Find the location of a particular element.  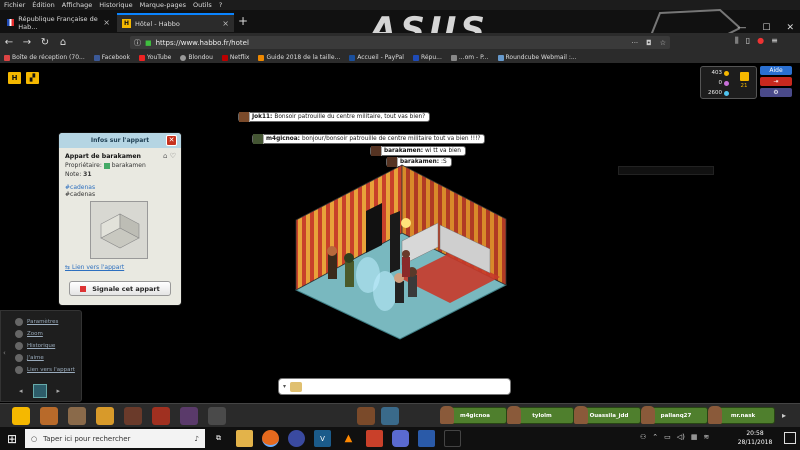

chat-style-dropdown-icon: ▾ is located at coordinates (284, 386).